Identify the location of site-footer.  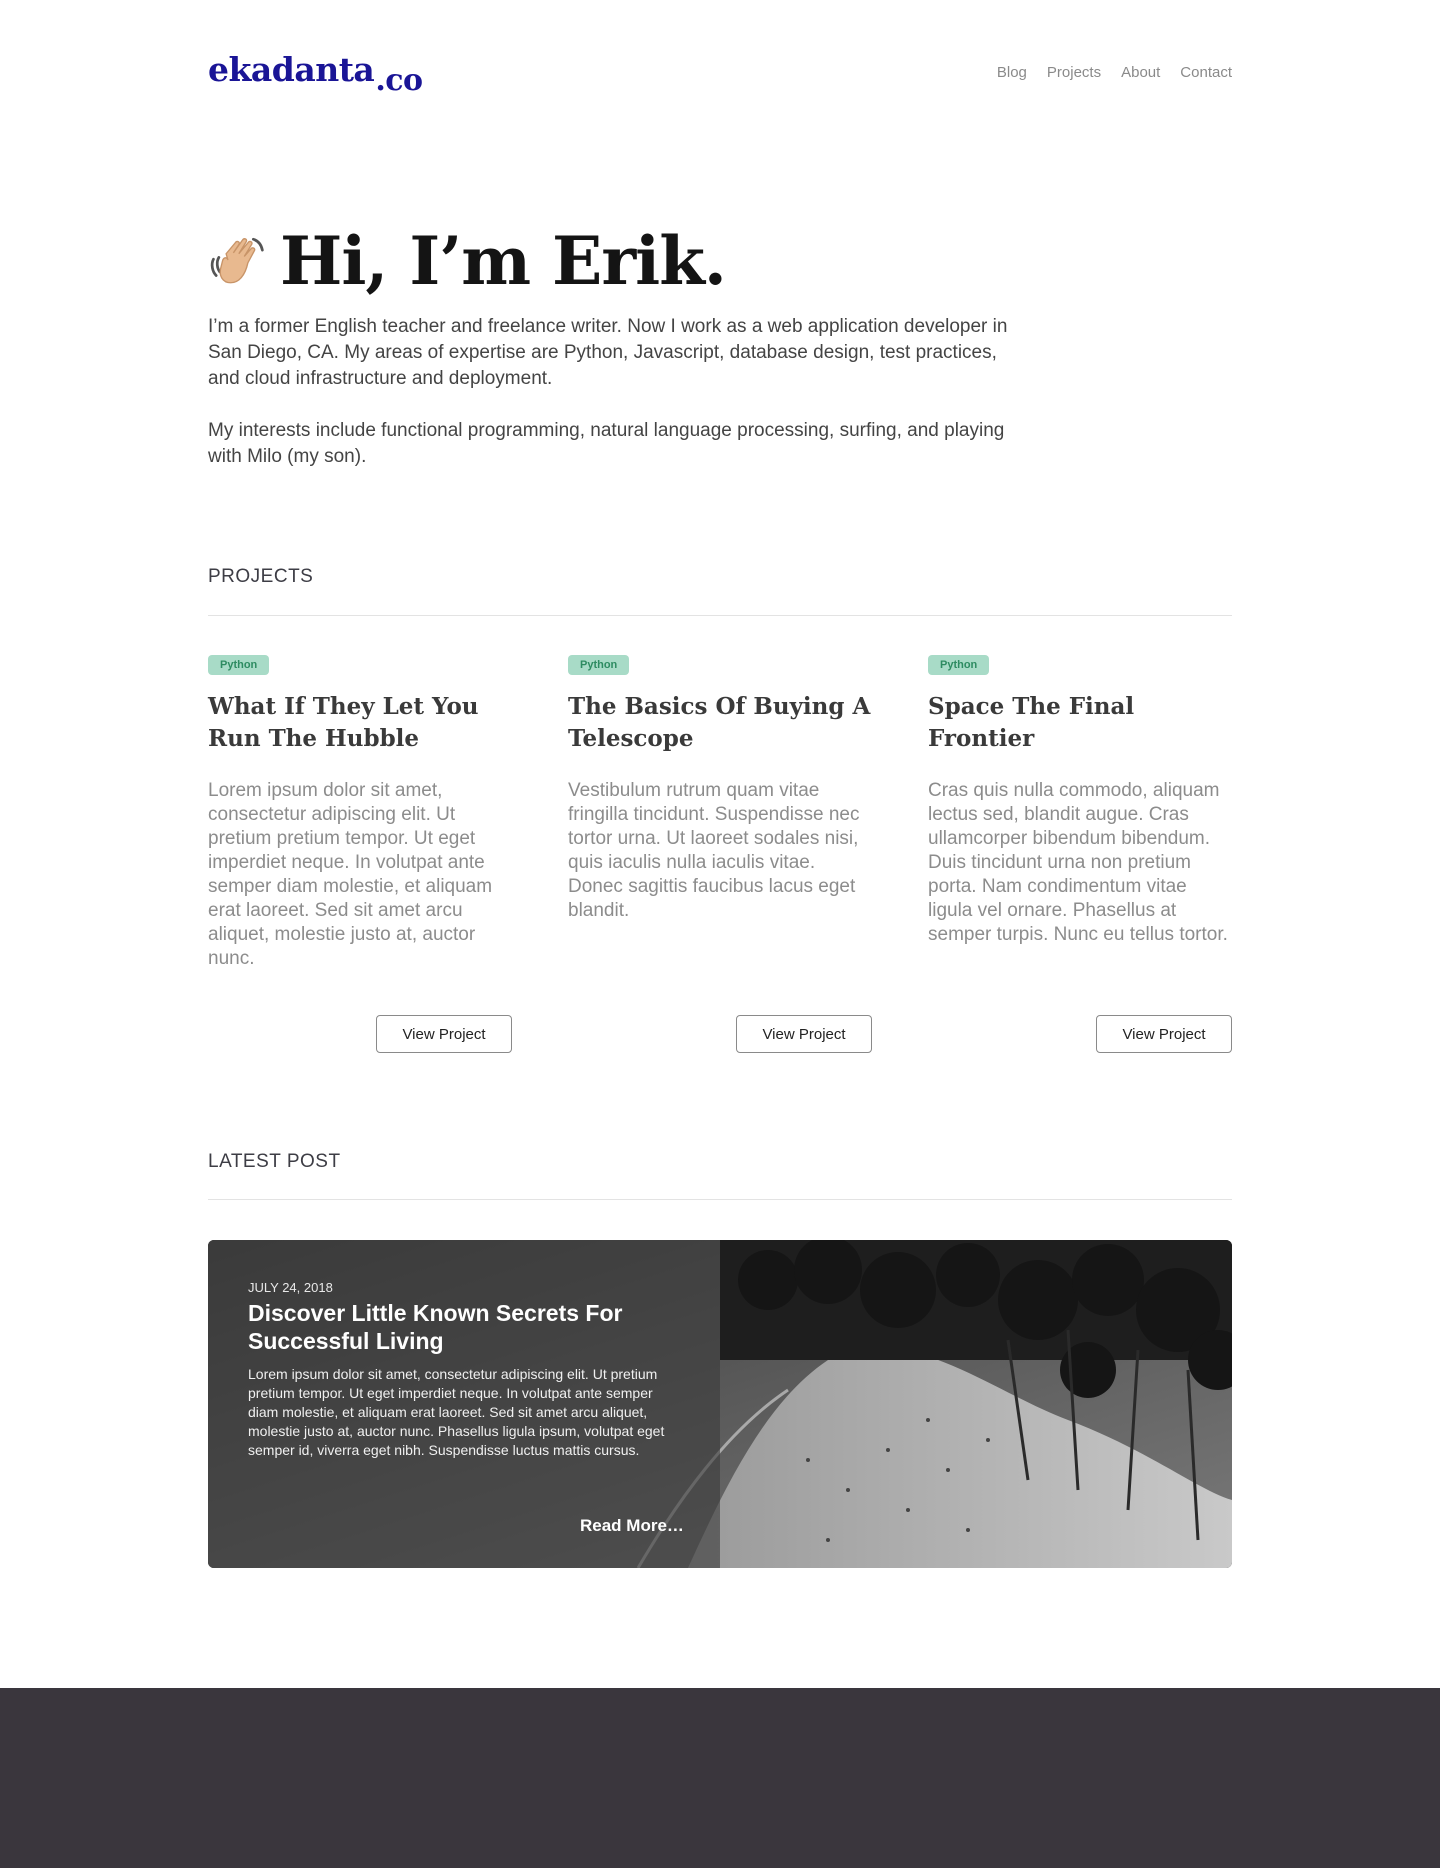
(720, 1778).